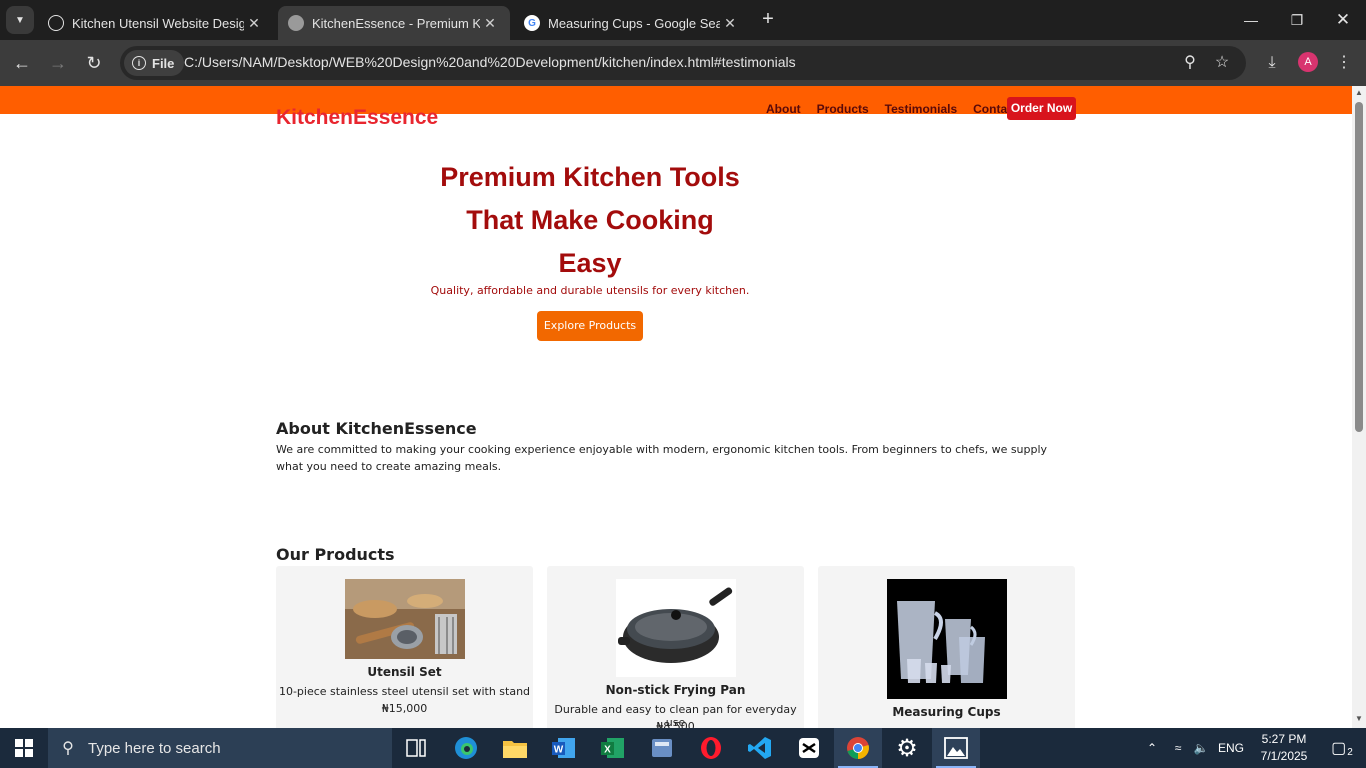  I want to click on clock-date: 7/1/2025, so click(1284, 756).